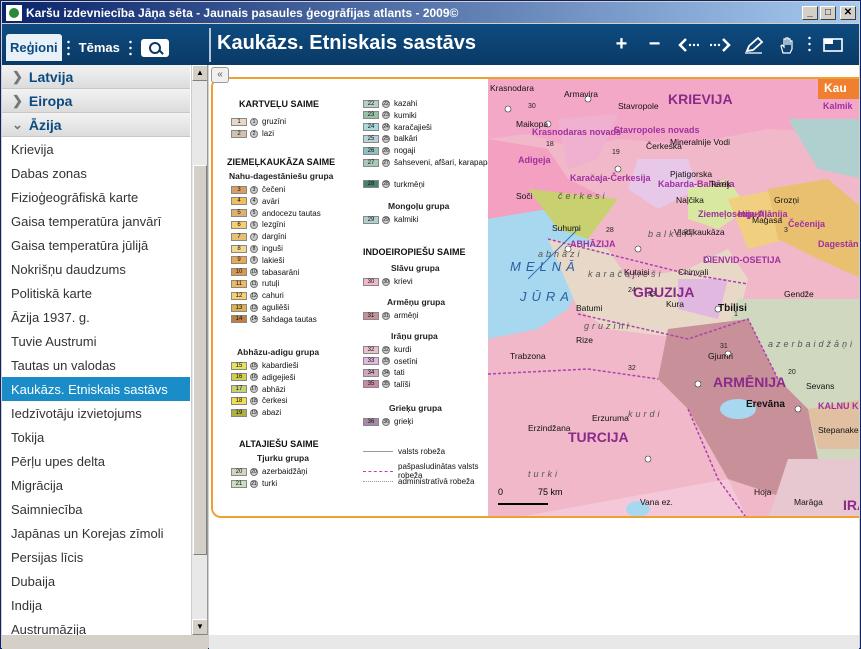 Image resolution: width=861 pixels, height=649 pixels. Describe the element at coordinates (386, 138) in the screenshot. I see `legend-circle: 25` at that location.